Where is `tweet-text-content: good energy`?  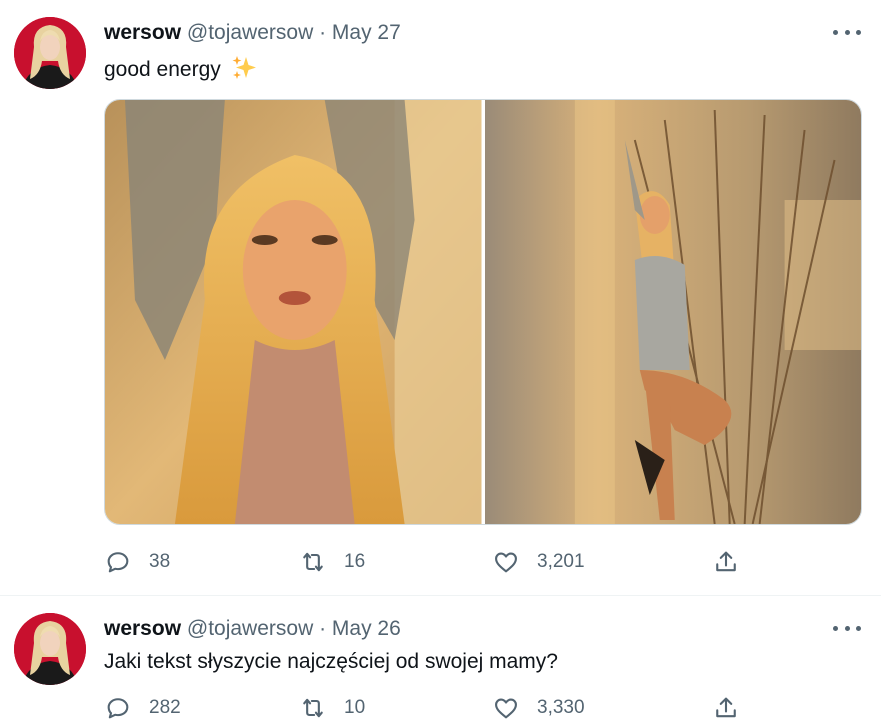
tweet-text-content: good energy is located at coordinates (162, 69).